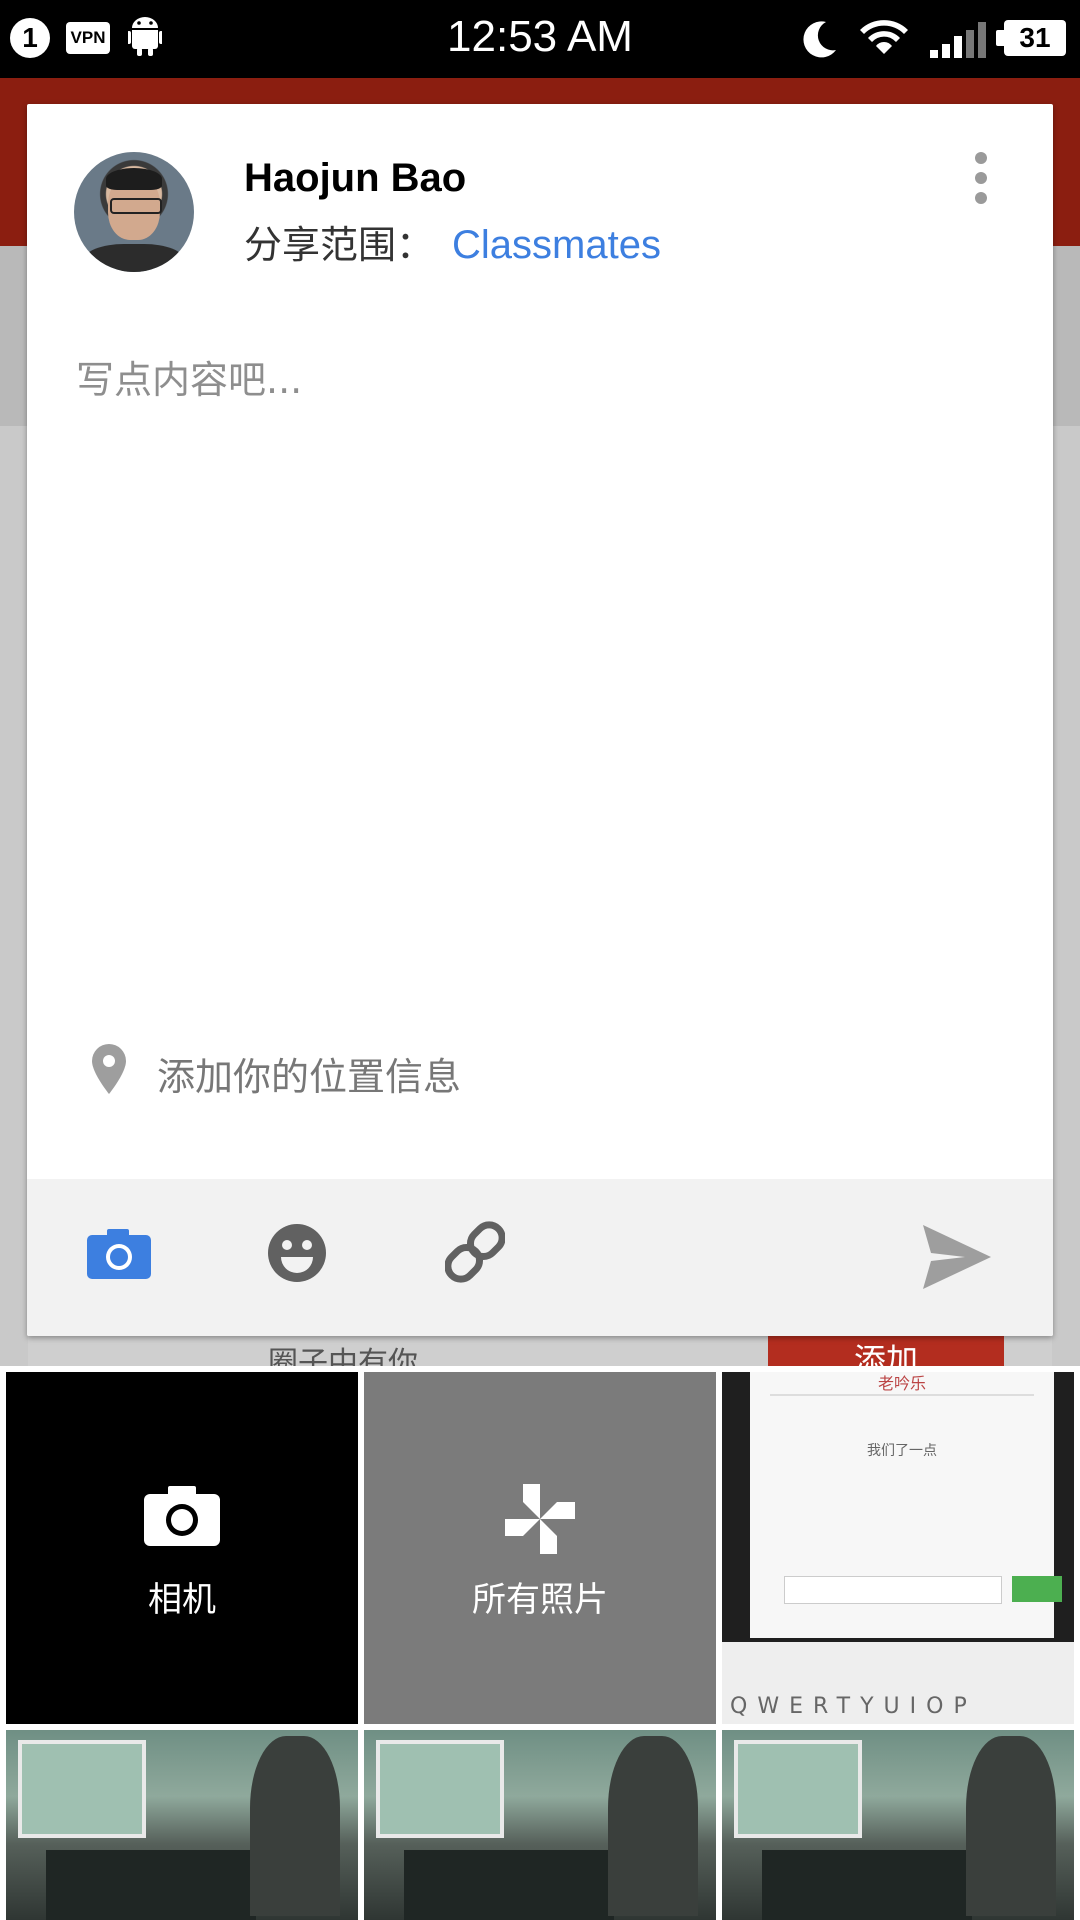 The height and width of the screenshot is (1920, 1080). I want to click on more-options-icon, so click(981, 178).